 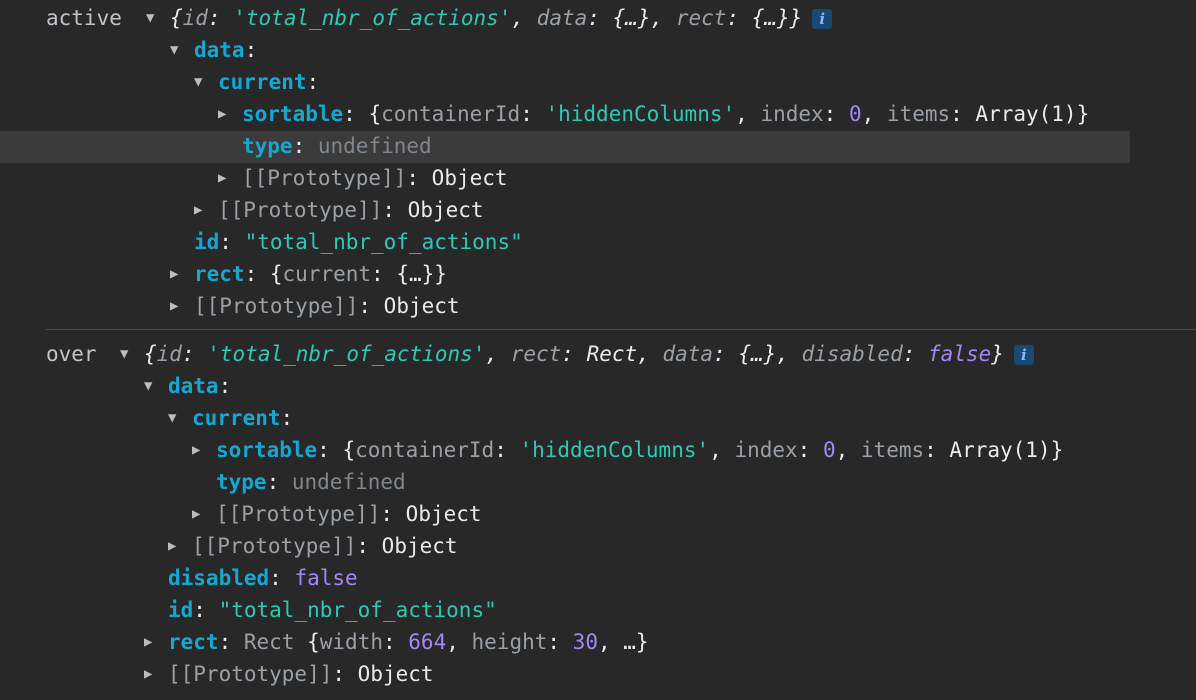 What do you see at coordinates (320, 610) in the screenshot?
I see `over-id-row: id: "total_nbr_of_actions"` at bounding box center [320, 610].